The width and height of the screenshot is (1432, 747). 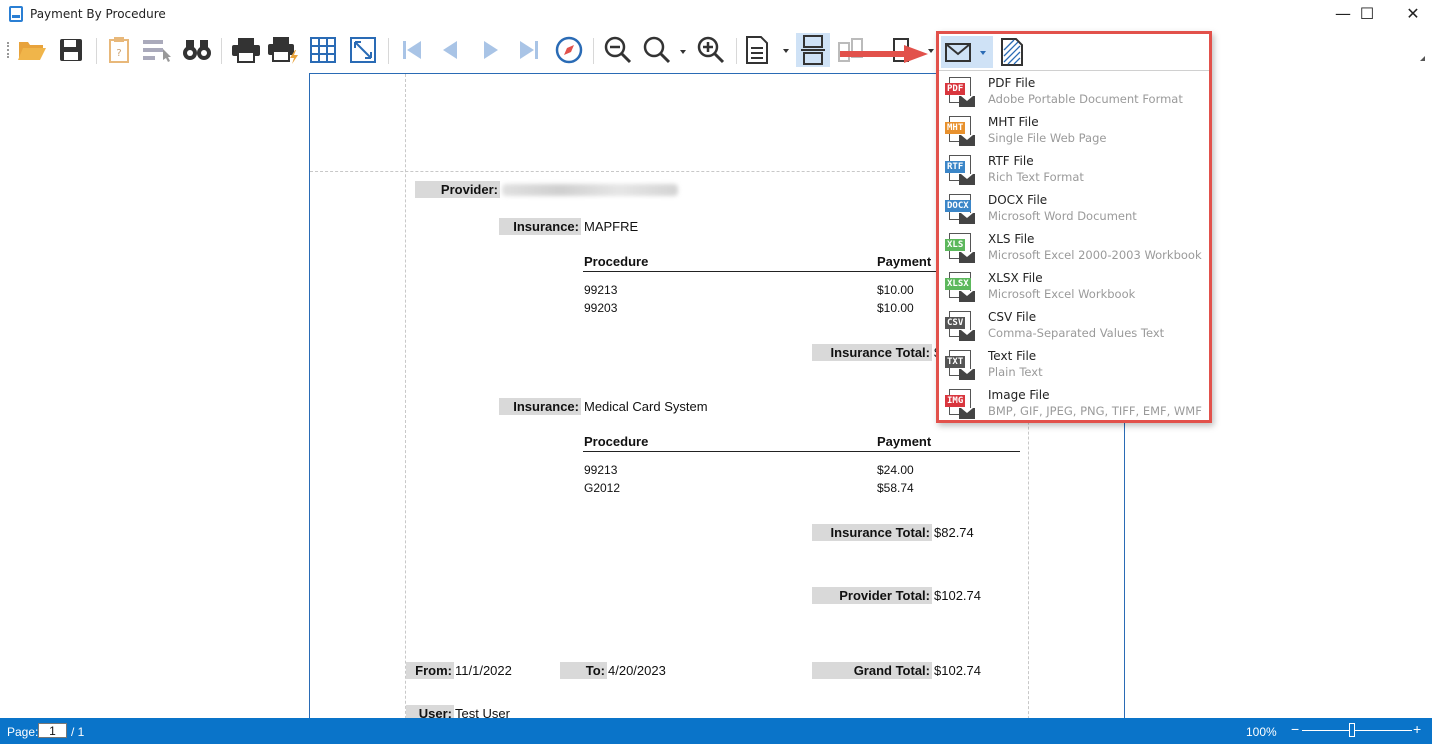 What do you see at coordinates (957, 670) in the screenshot?
I see `grand-total-value: $102.74` at bounding box center [957, 670].